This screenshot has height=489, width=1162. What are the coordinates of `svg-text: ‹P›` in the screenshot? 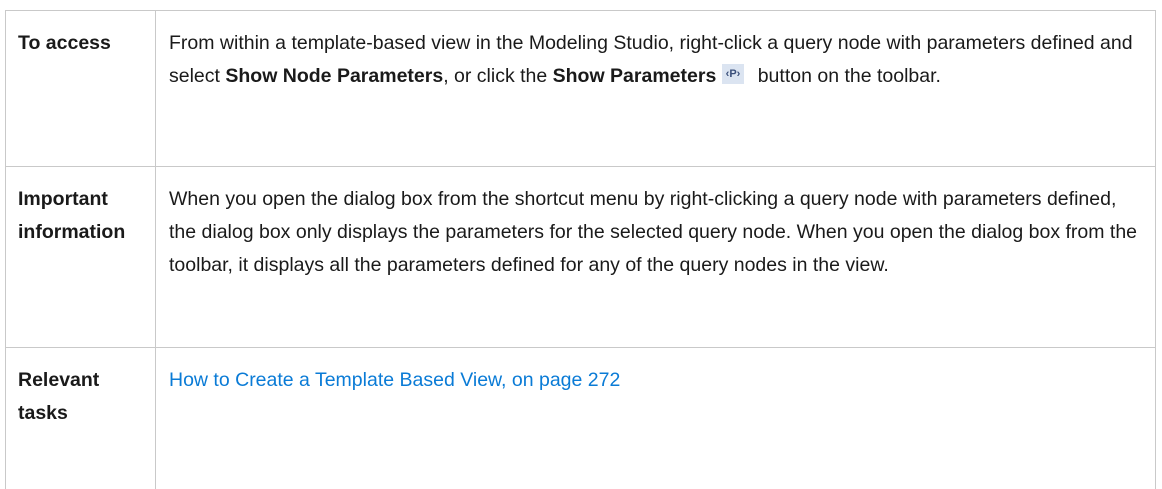 It's located at (733, 74).